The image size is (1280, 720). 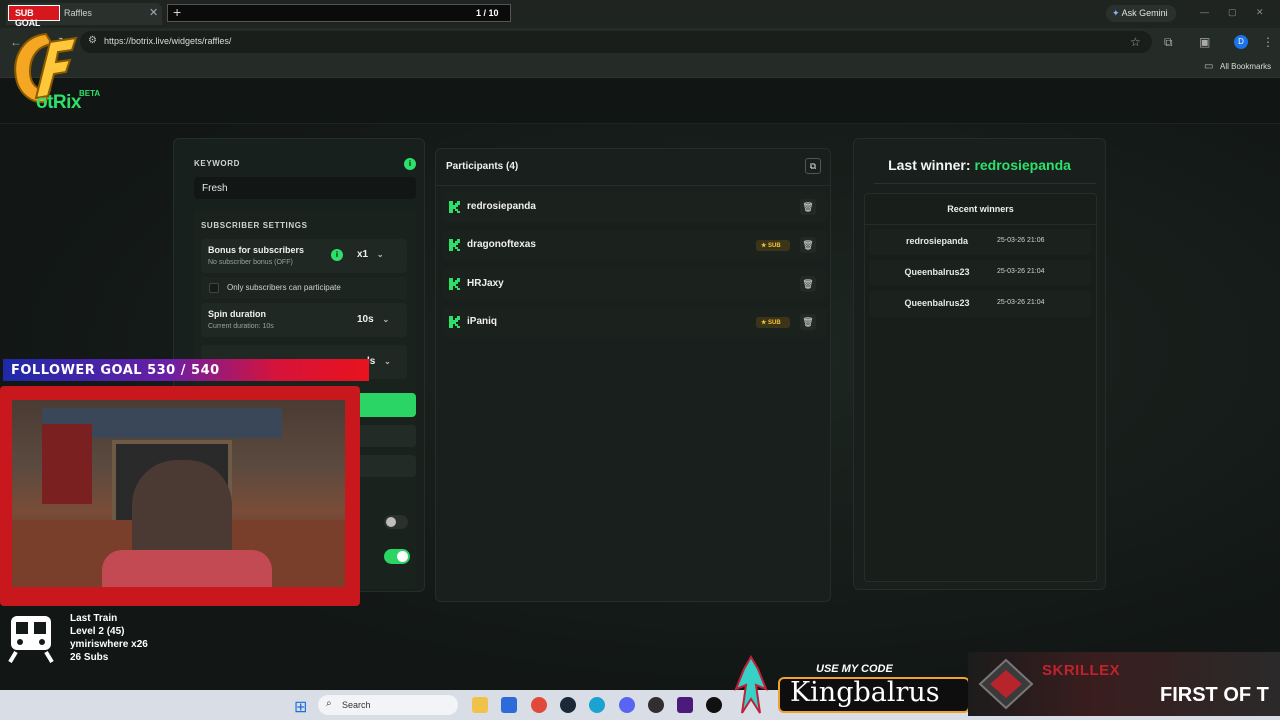 What do you see at coordinates (178, 493) in the screenshot?
I see `webcam-feed` at bounding box center [178, 493].